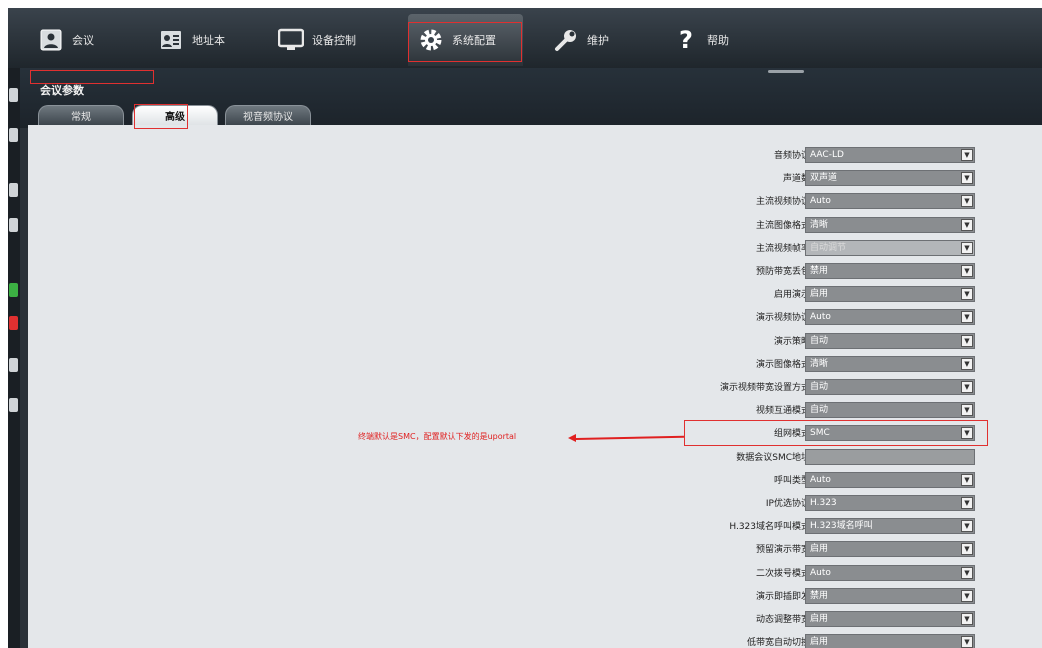 The height and width of the screenshot is (648, 1042). What do you see at coordinates (782, 620) in the screenshot?
I see `setting-label: 动态调整带宽` at bounding box center [782, 620].